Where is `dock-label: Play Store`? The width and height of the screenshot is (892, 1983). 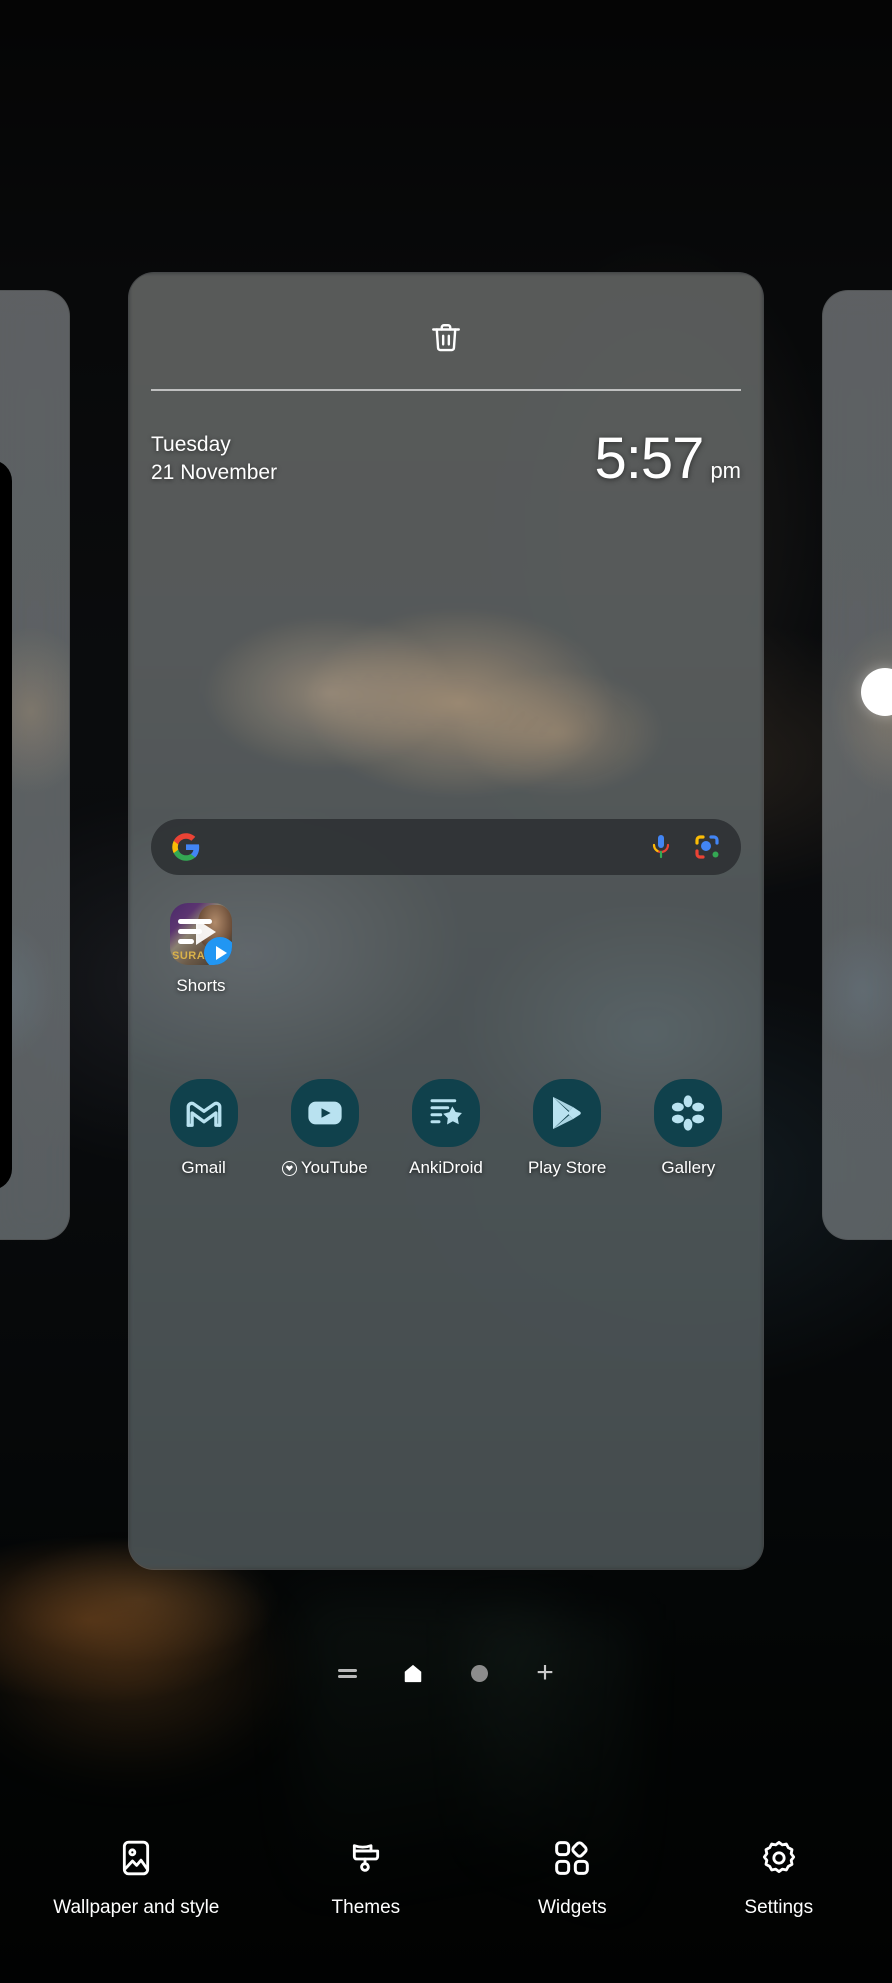 dock-label: Play Store is located at coordinates (567, 1168).